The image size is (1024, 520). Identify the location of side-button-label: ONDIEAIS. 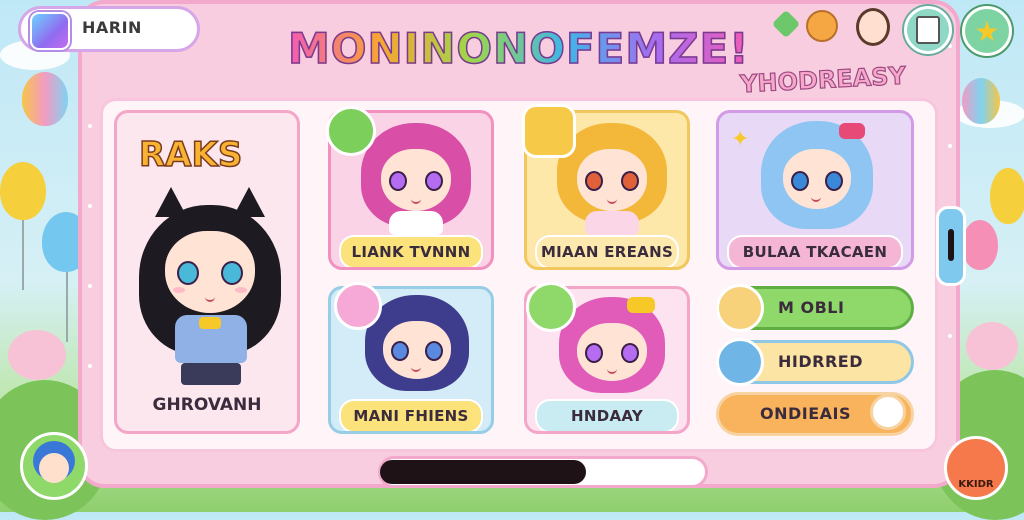
(806, 413).